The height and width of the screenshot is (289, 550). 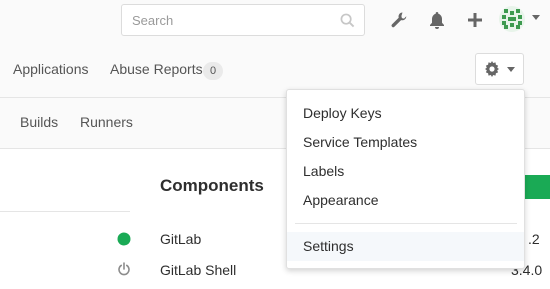 I want to click on avatar-identicon, so click(x=512, y=19).